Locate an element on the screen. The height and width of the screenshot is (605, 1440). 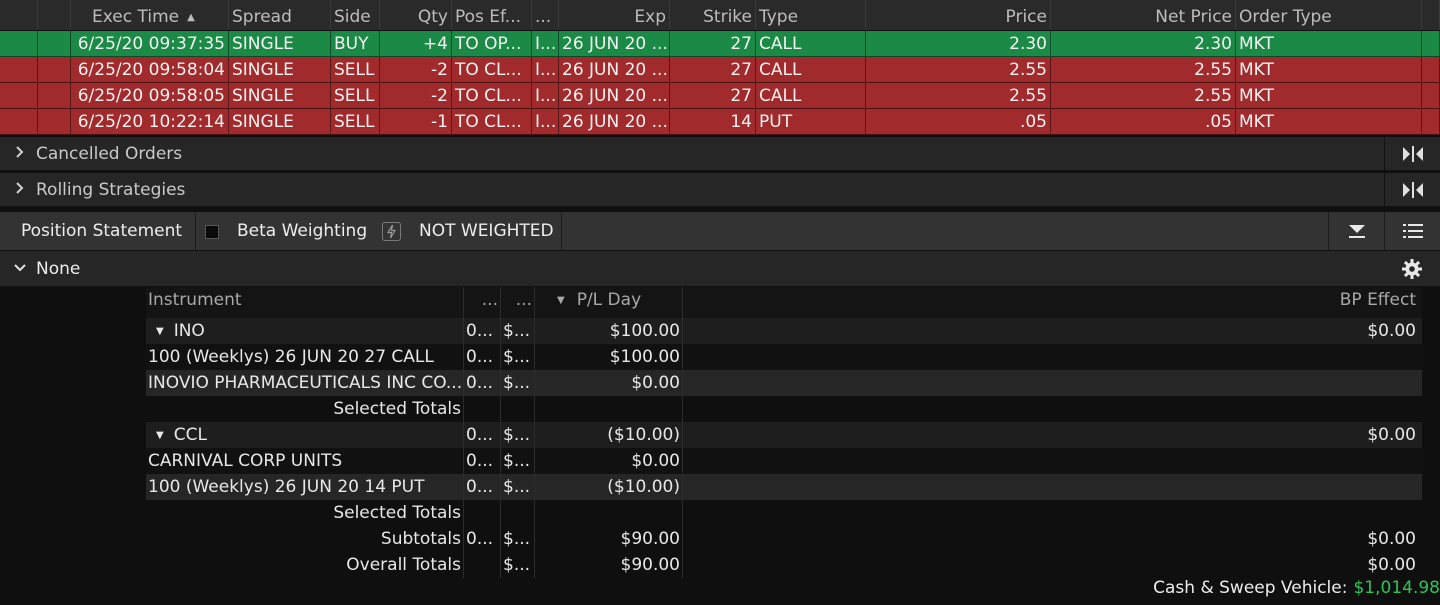
position-instrument: Overall Totals is located at coordinates (305, 565).